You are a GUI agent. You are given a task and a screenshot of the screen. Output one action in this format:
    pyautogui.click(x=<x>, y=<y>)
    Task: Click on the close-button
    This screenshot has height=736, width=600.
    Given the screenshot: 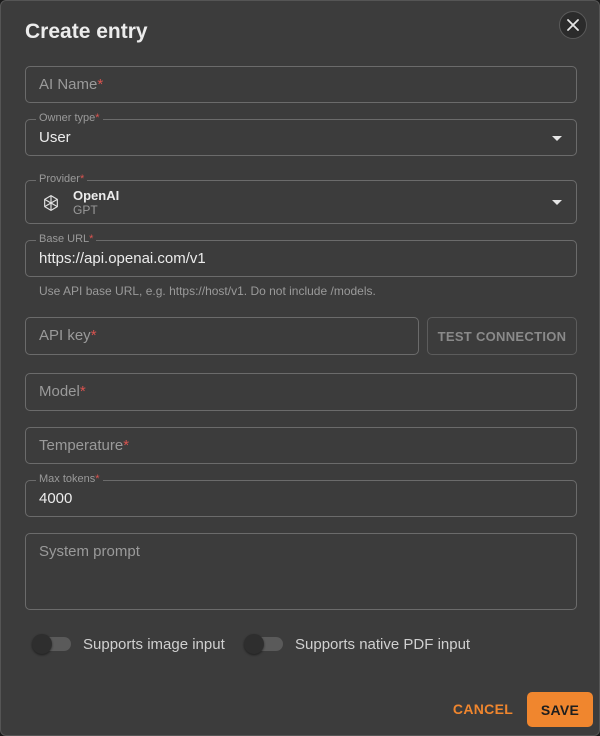 What is the action you would take?
    pyautogui.click(x=573, y=25)
    